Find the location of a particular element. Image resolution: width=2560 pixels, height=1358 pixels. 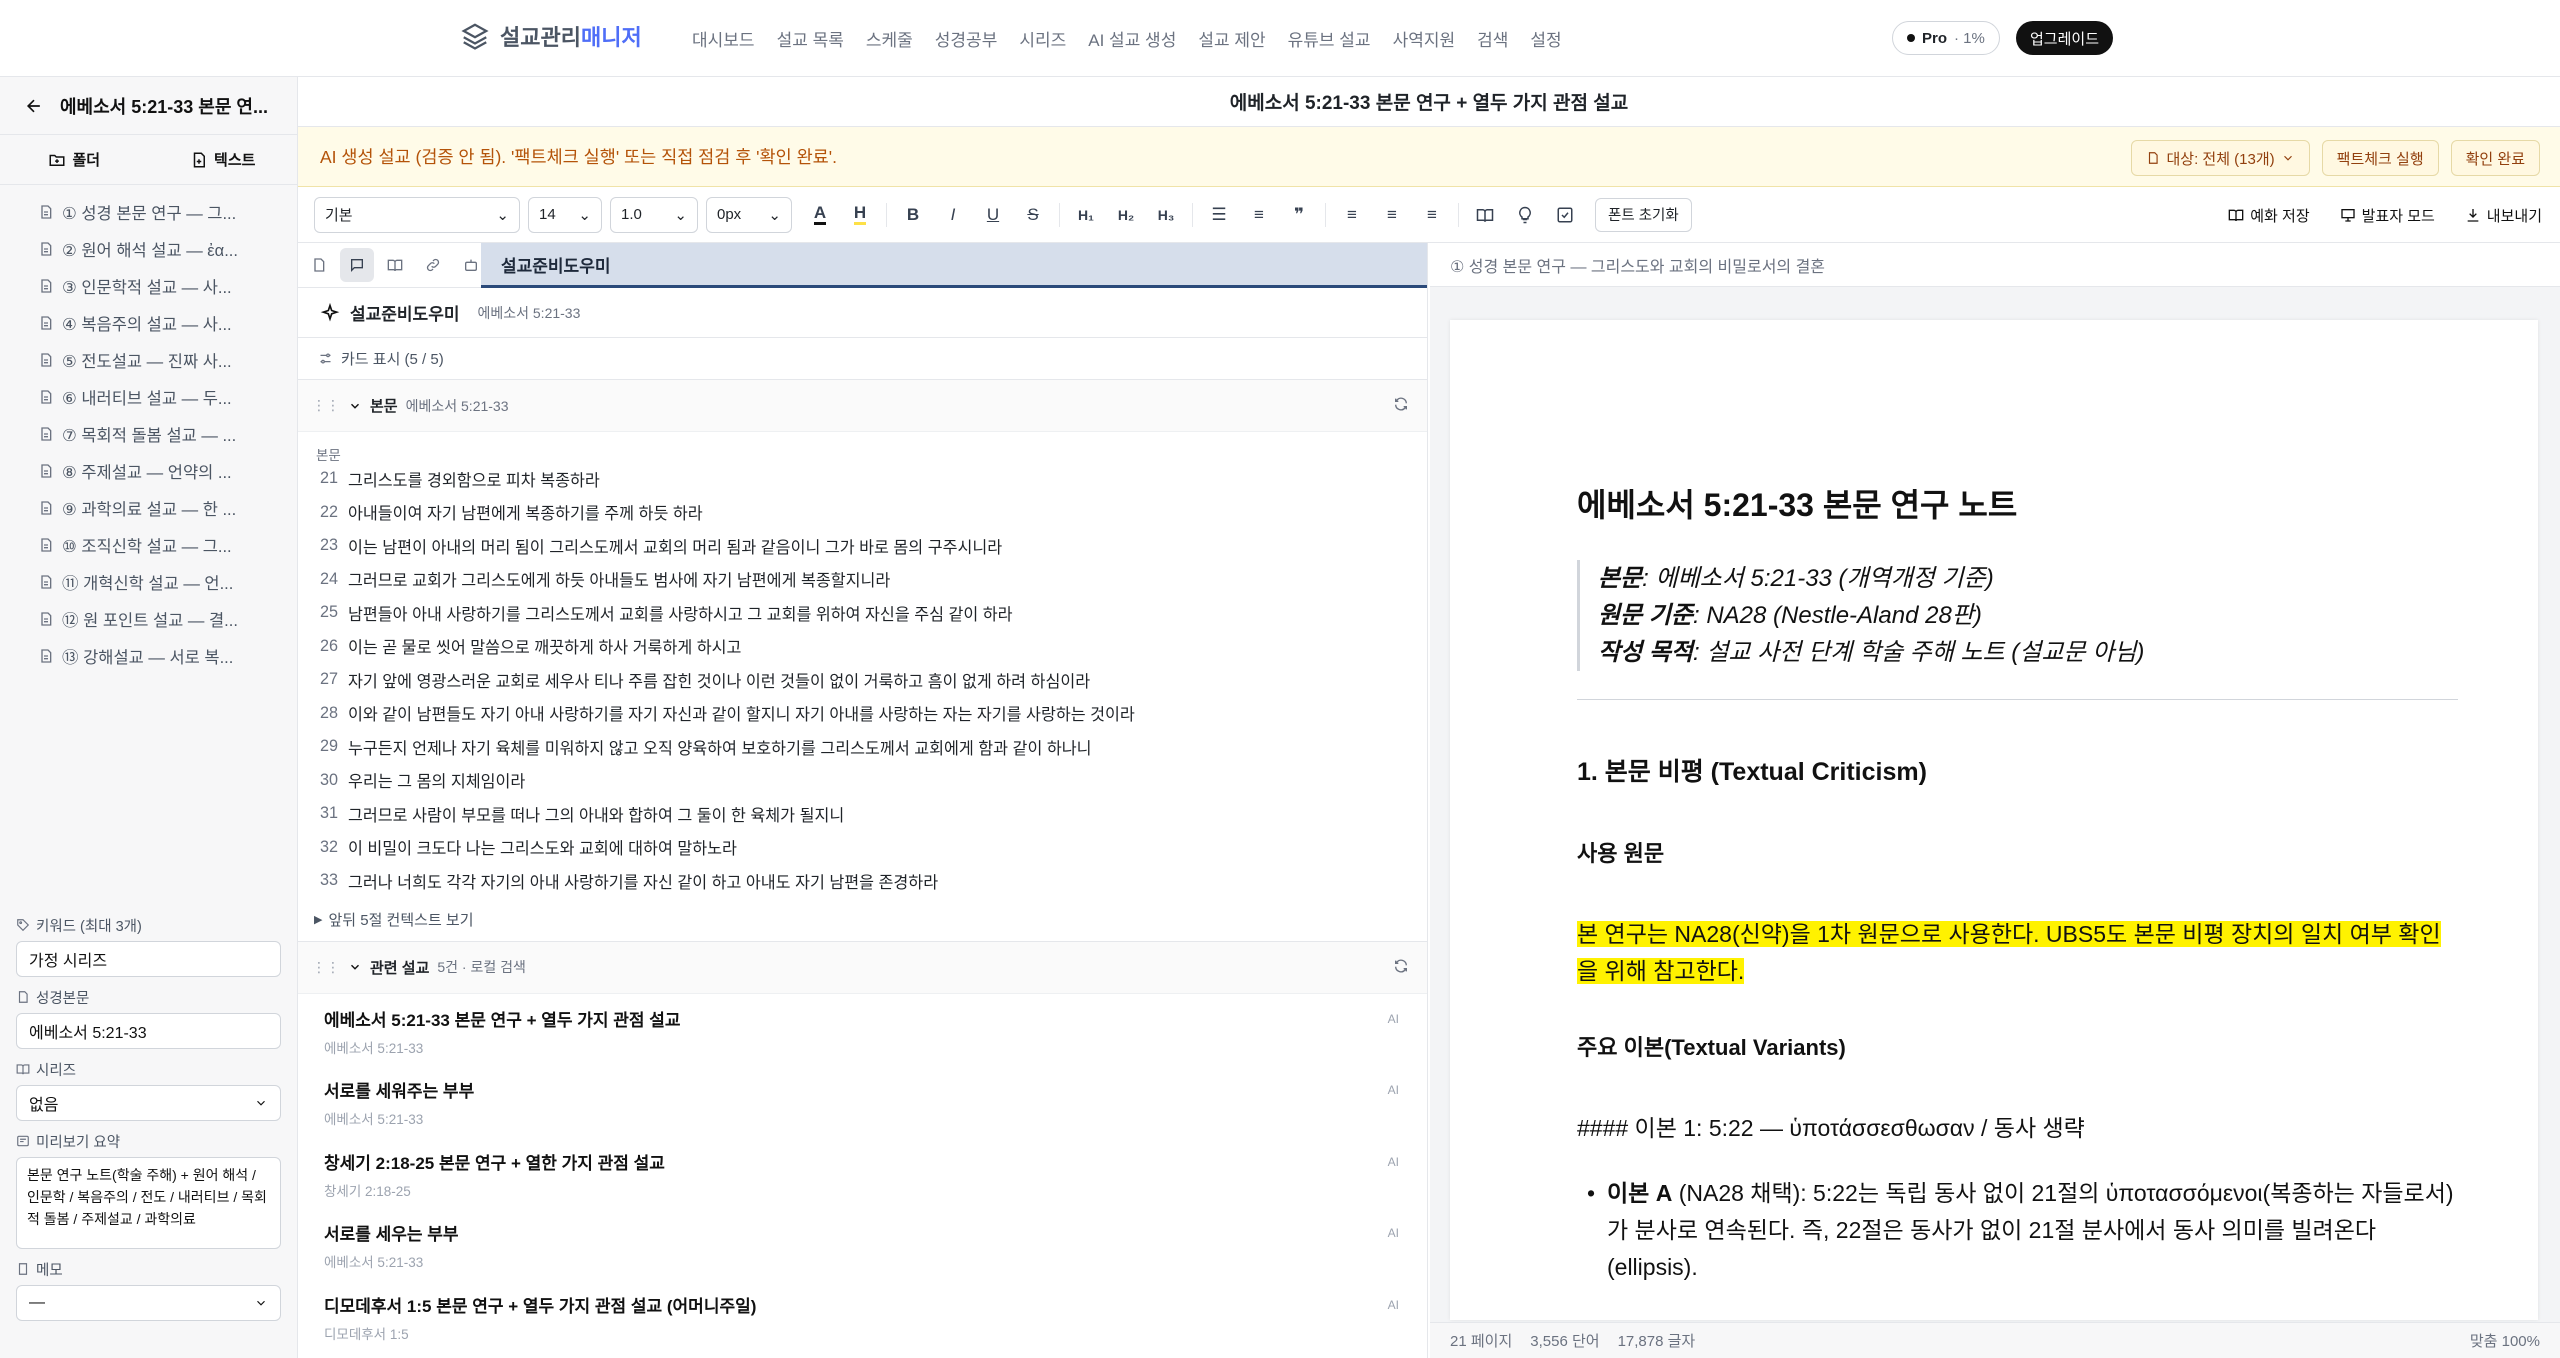

char-count: 17,878 글자 is located at coordinates (1656, 1341).